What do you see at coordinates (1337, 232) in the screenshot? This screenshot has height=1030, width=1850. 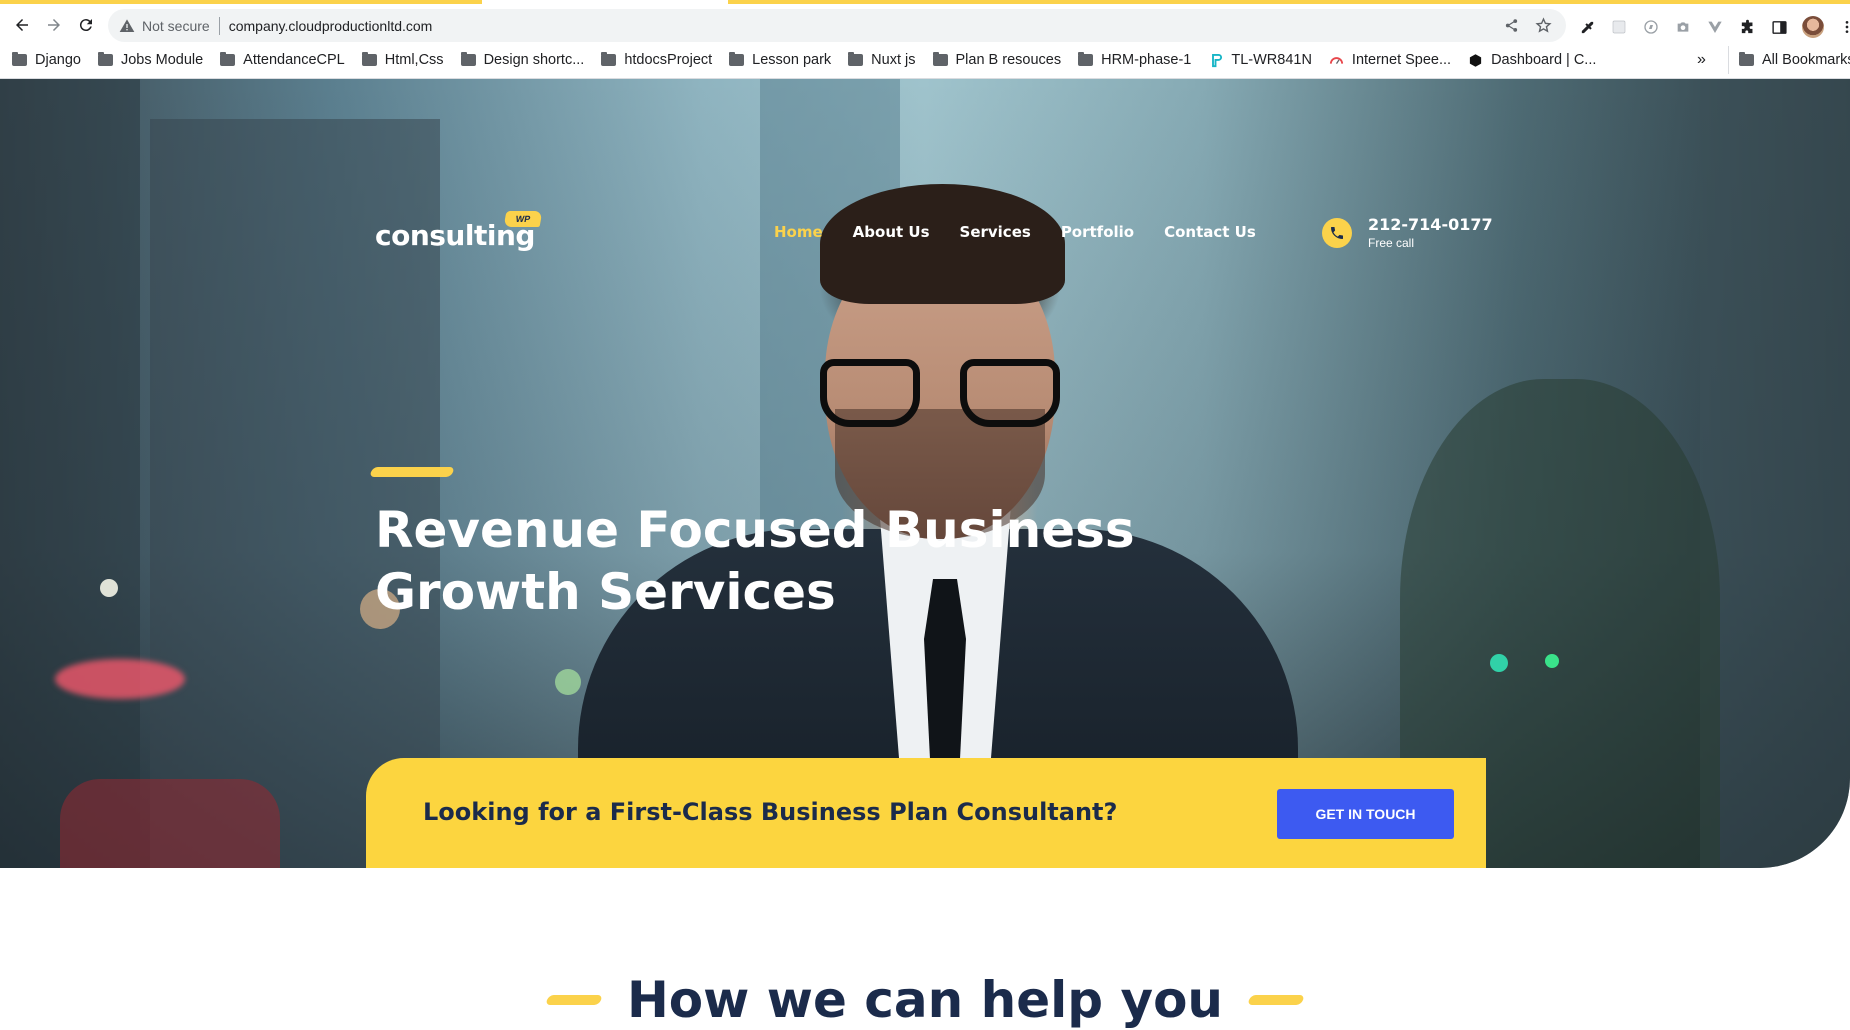 I see `phone-icon` at bounding box center [1337, 232].